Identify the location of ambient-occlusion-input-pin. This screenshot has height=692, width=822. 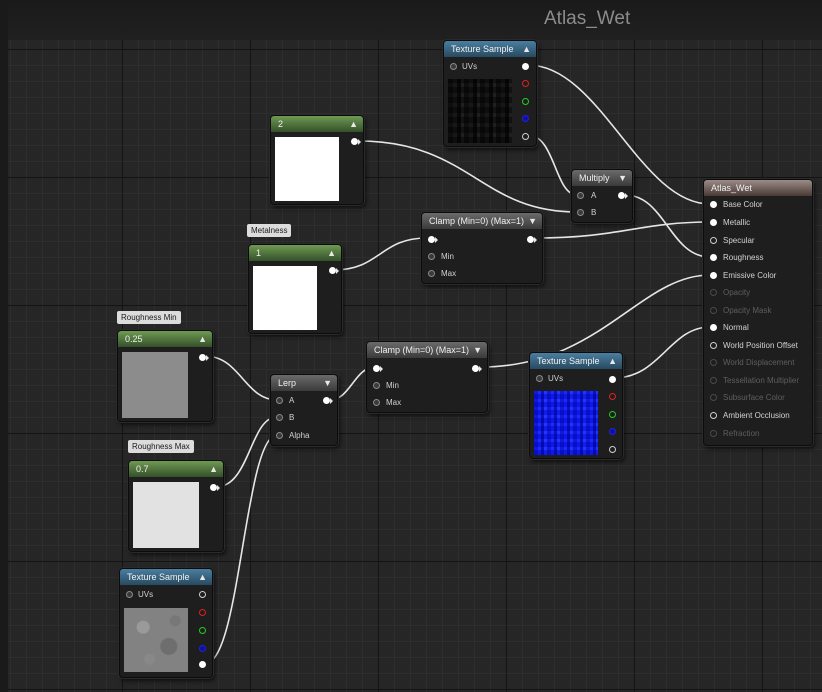
(713, 415).